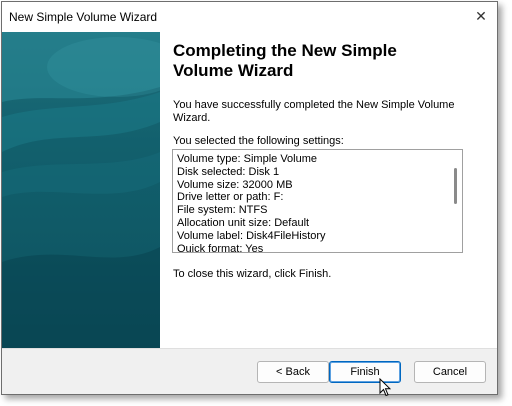 The height and width of the screenshot is (406, 512). What do you see at coordinates (251, 235) in the screenshot?
I see `setting-volume-label: Volume label: Disk4FileHistory` at bounding box center [251, 235].